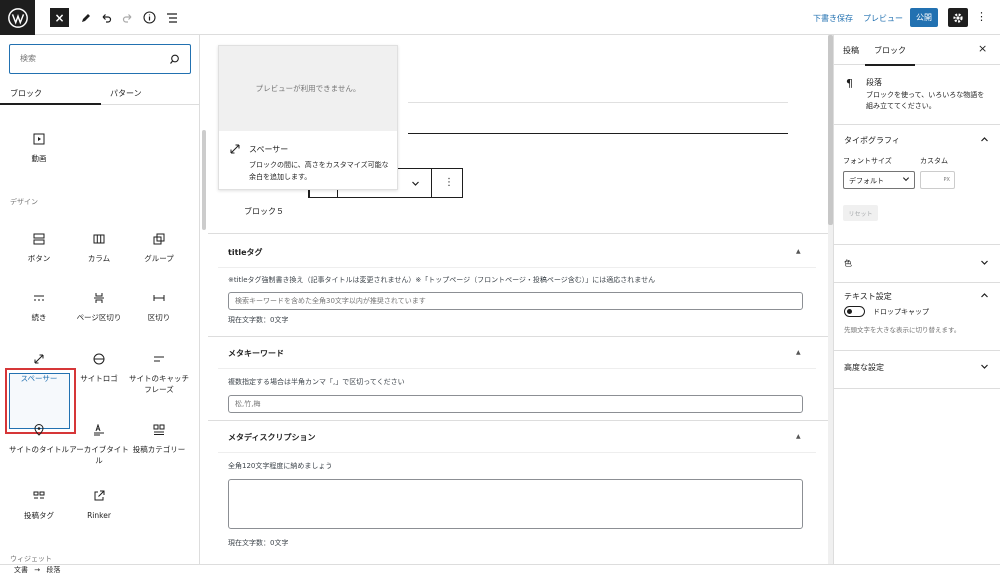  I want to click on block-item-more: 続き, so click(39, 305).